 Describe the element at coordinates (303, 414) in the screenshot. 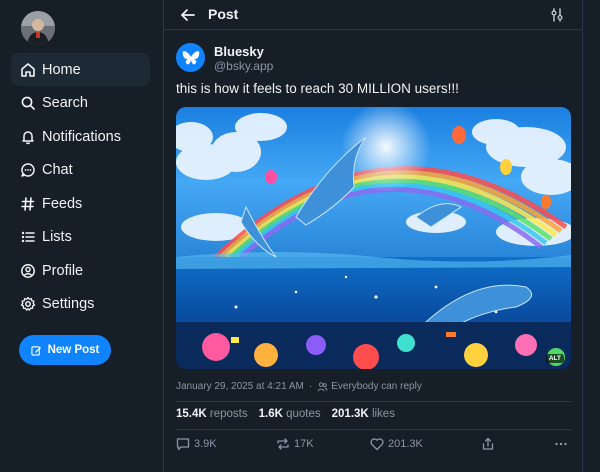

I see `quotes-label: quotes` at that location.